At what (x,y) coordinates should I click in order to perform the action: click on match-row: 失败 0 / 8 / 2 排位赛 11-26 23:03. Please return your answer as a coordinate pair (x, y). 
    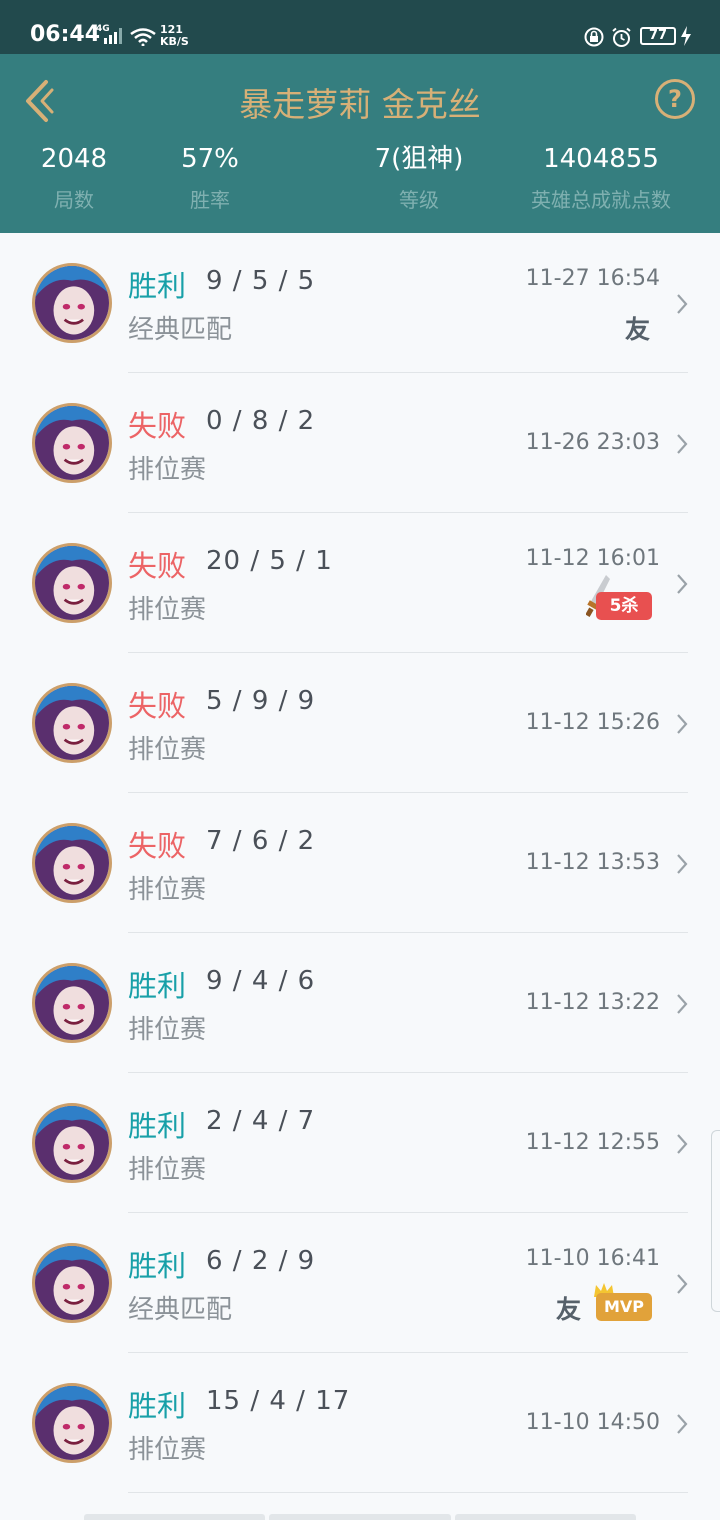
    Looking at the image, I should click on (360, 443).